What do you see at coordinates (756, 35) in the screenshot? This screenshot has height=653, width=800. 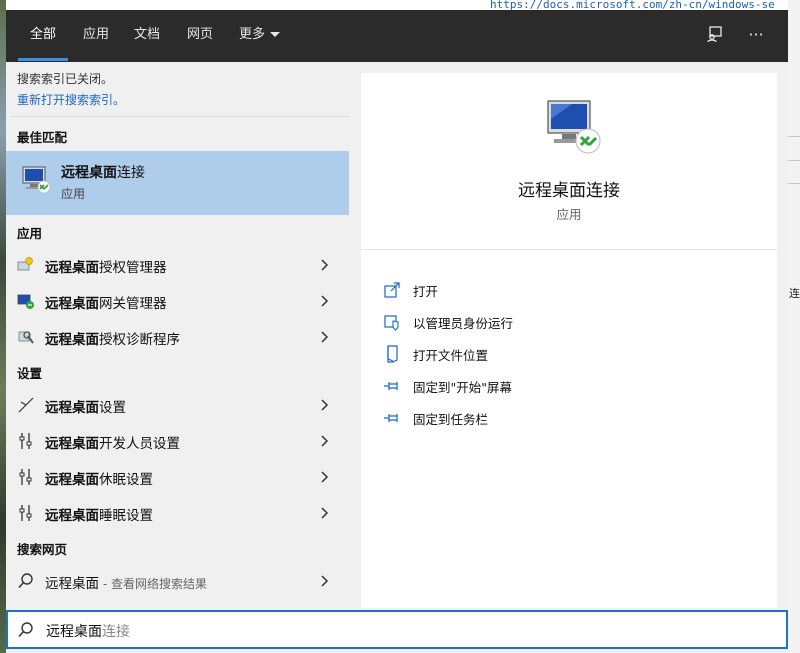 I see `more-options-icon: ···` at bounding box center [756, 35].